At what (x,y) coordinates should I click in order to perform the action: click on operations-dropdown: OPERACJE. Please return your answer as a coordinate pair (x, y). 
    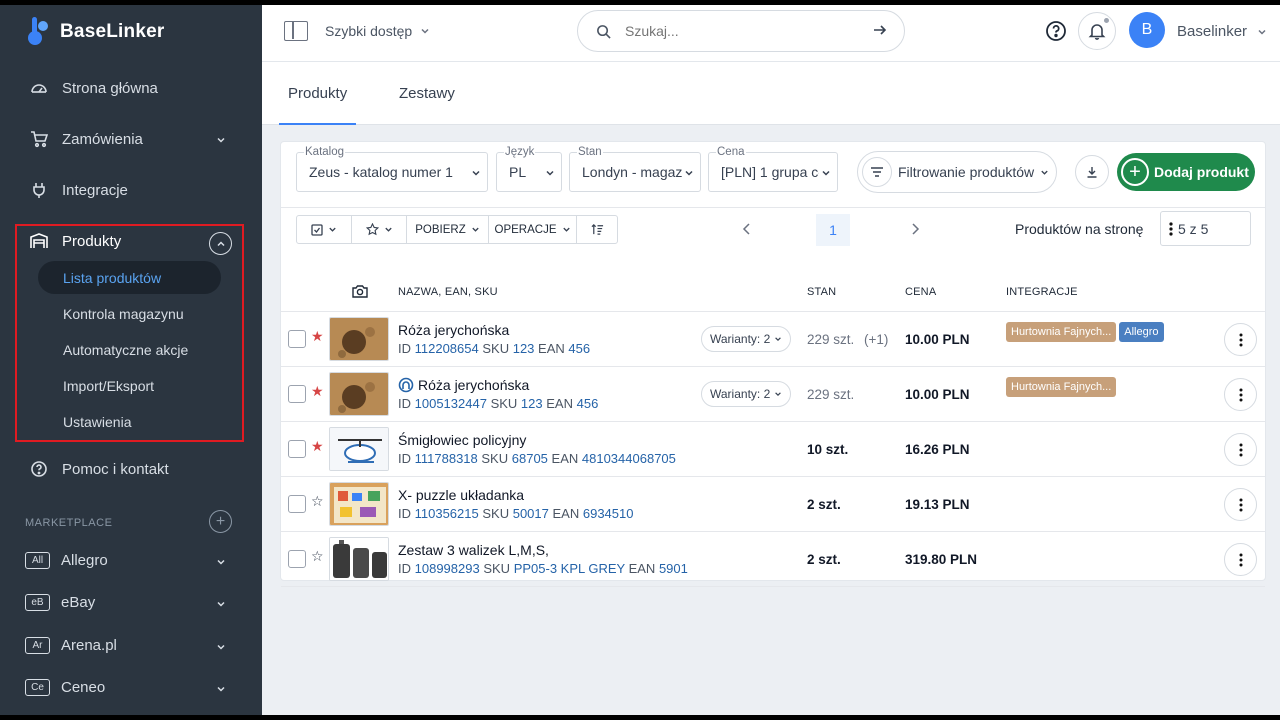
    Looking at the image, I should click on (533, 229).